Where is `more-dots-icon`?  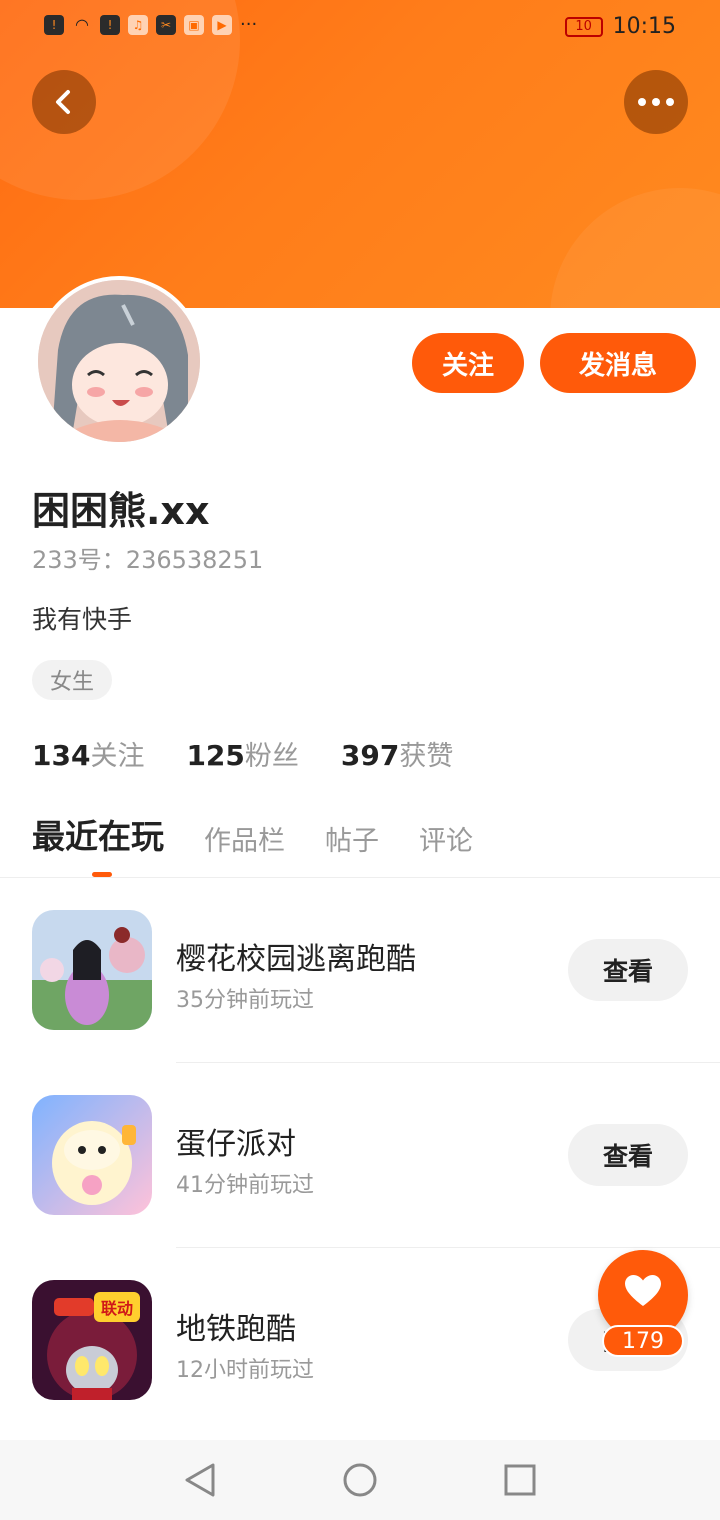
more-dots-icon is located at coordinates (656, 102).